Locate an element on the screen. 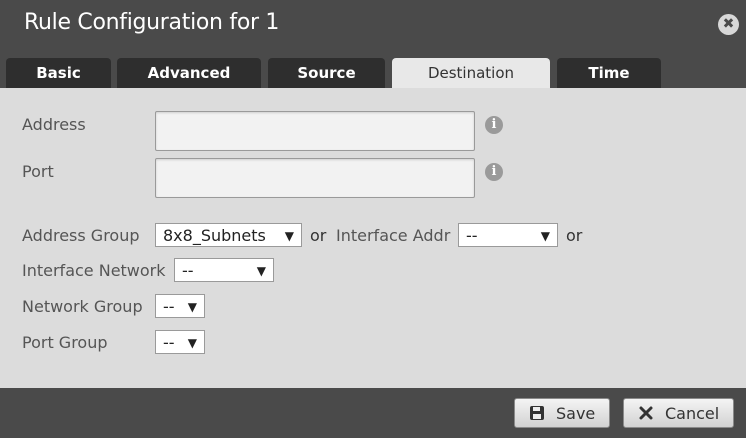 This screenshot has height=438, width=746. address-group-select: 8x8_Subnets ▼ is located at coordinates (228, 235).